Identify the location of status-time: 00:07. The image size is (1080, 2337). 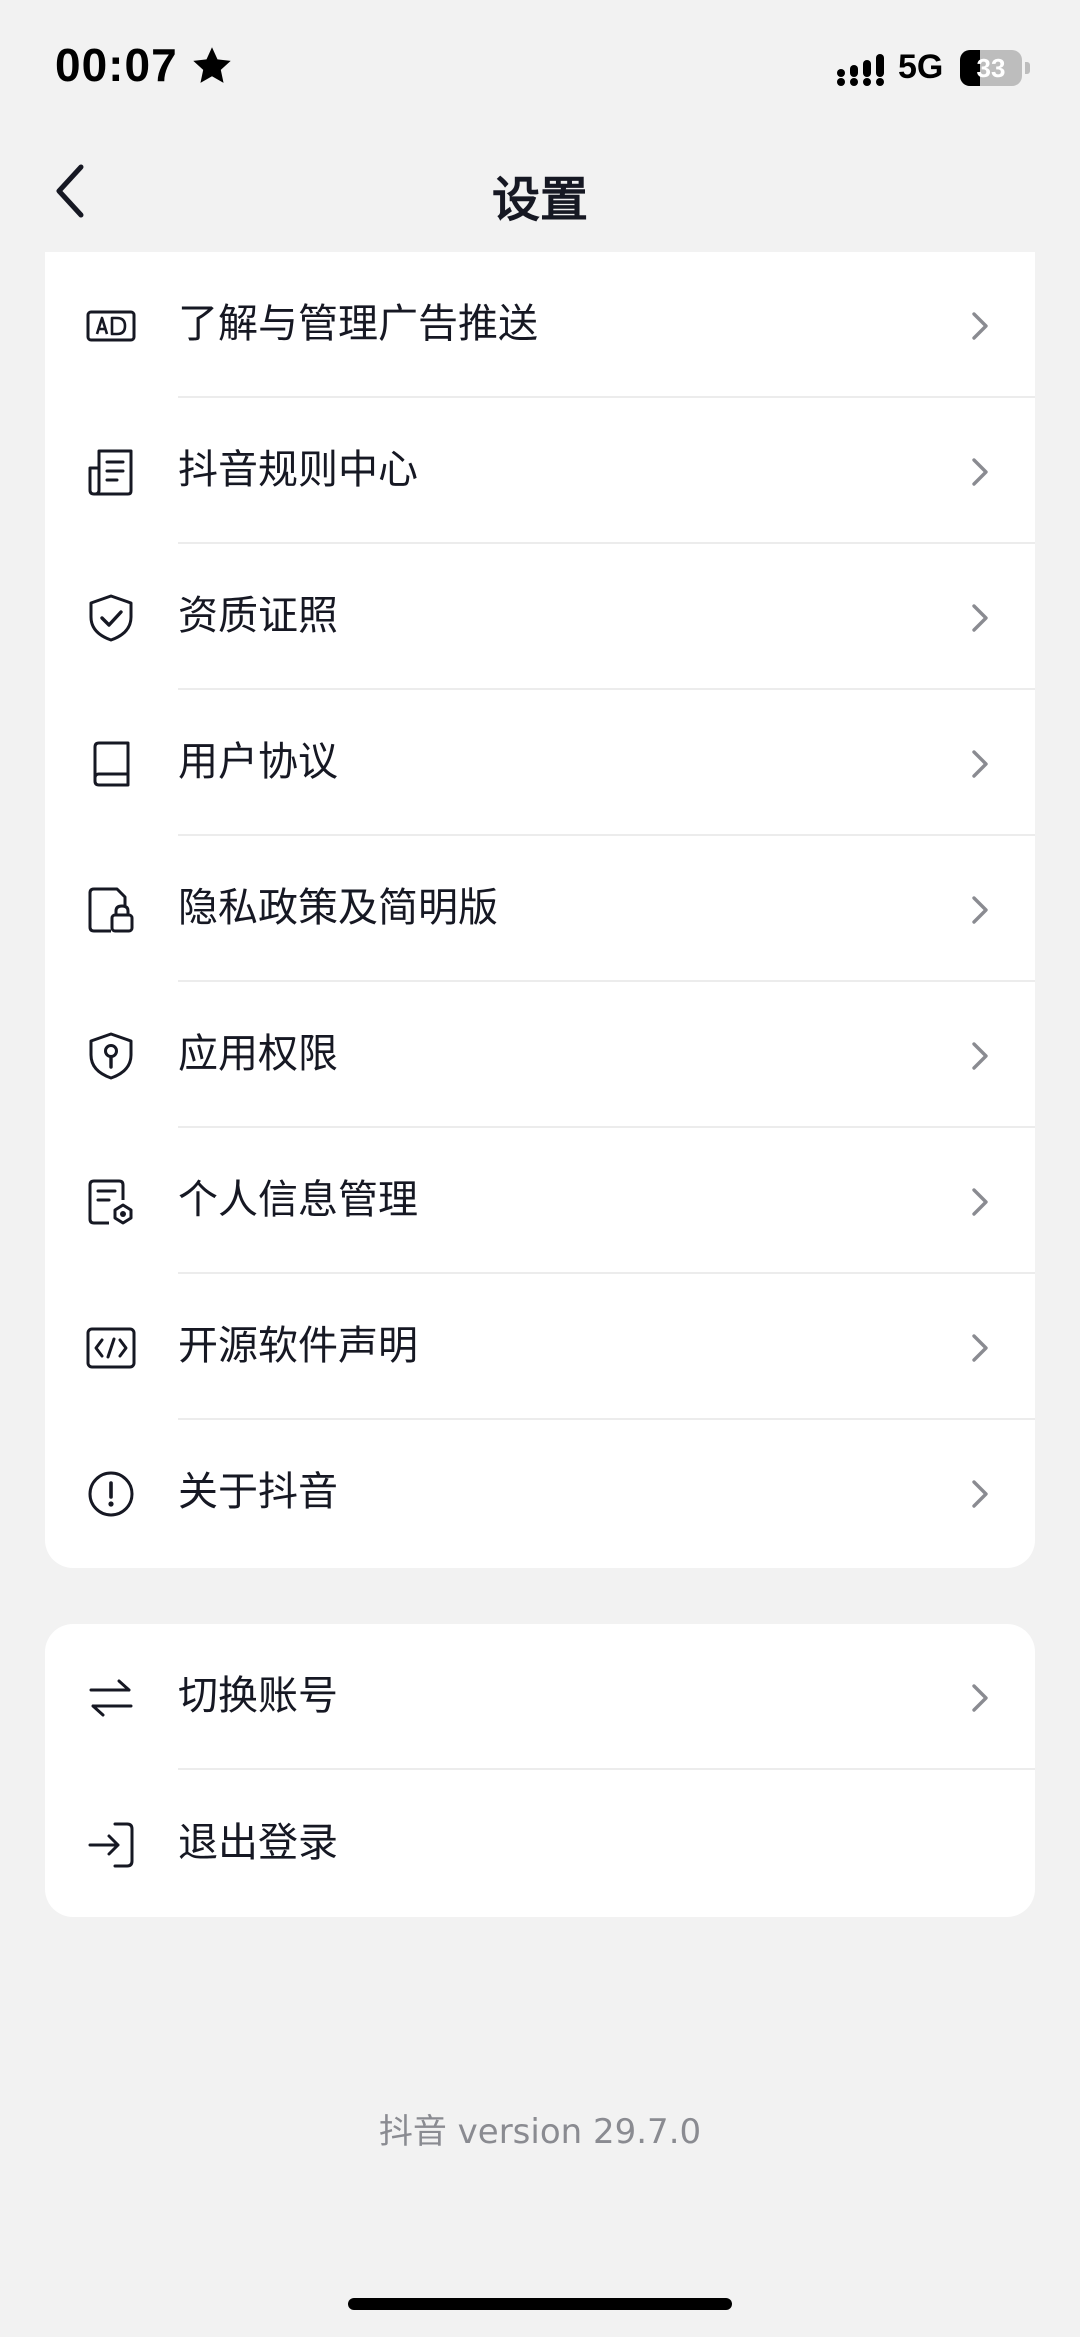
(116, 65).